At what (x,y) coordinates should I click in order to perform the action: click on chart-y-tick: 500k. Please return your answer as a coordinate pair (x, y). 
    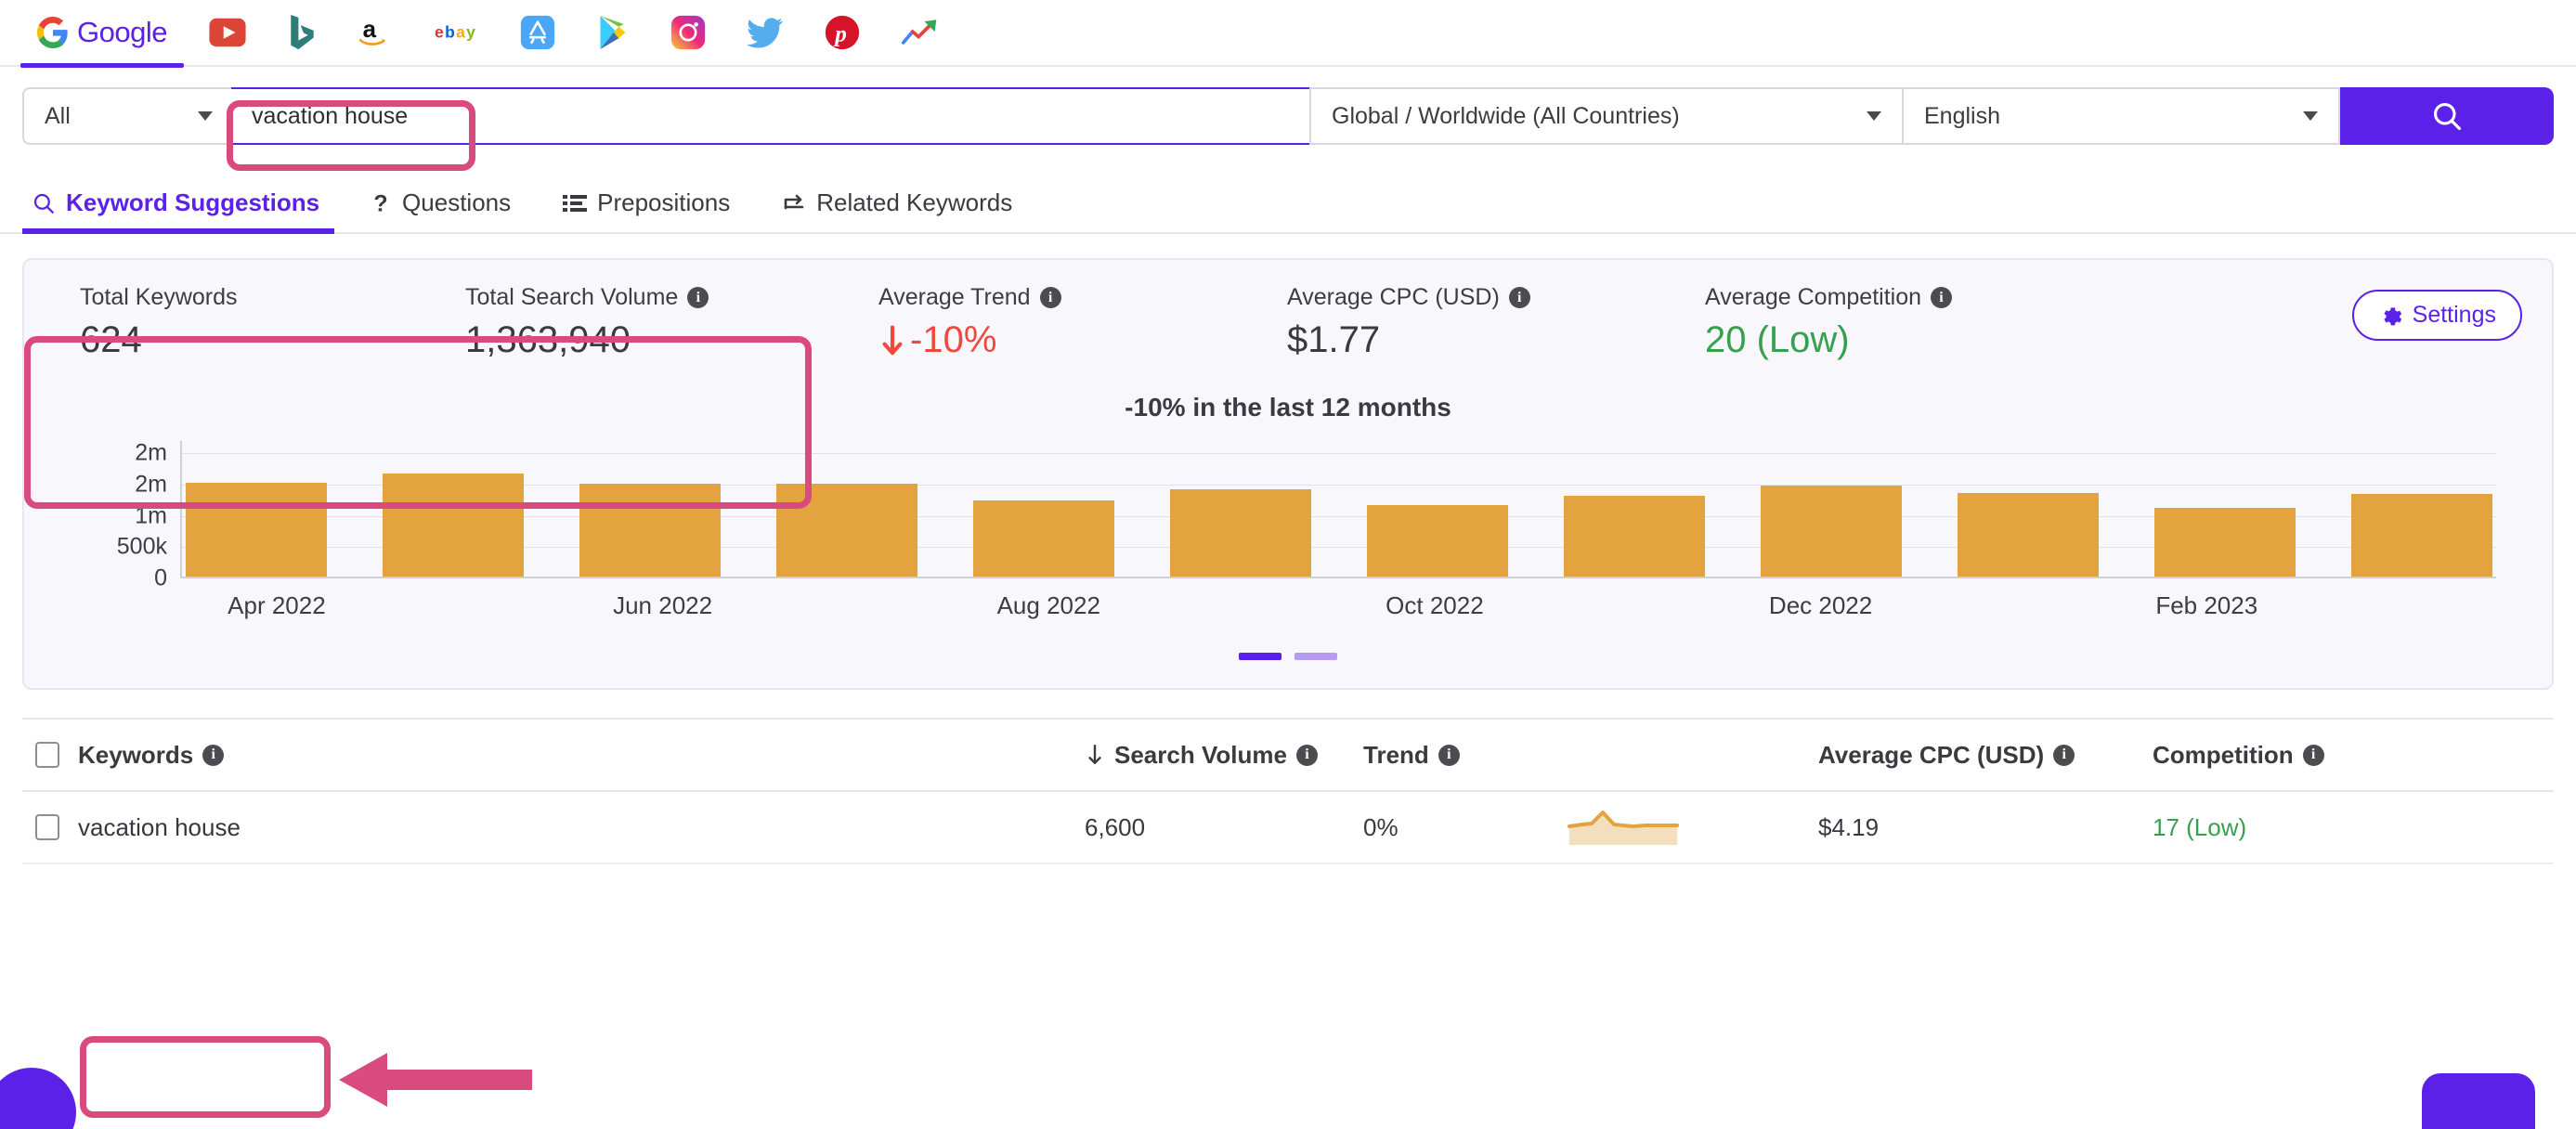
    Looking at the image, I should click on (141, 546).